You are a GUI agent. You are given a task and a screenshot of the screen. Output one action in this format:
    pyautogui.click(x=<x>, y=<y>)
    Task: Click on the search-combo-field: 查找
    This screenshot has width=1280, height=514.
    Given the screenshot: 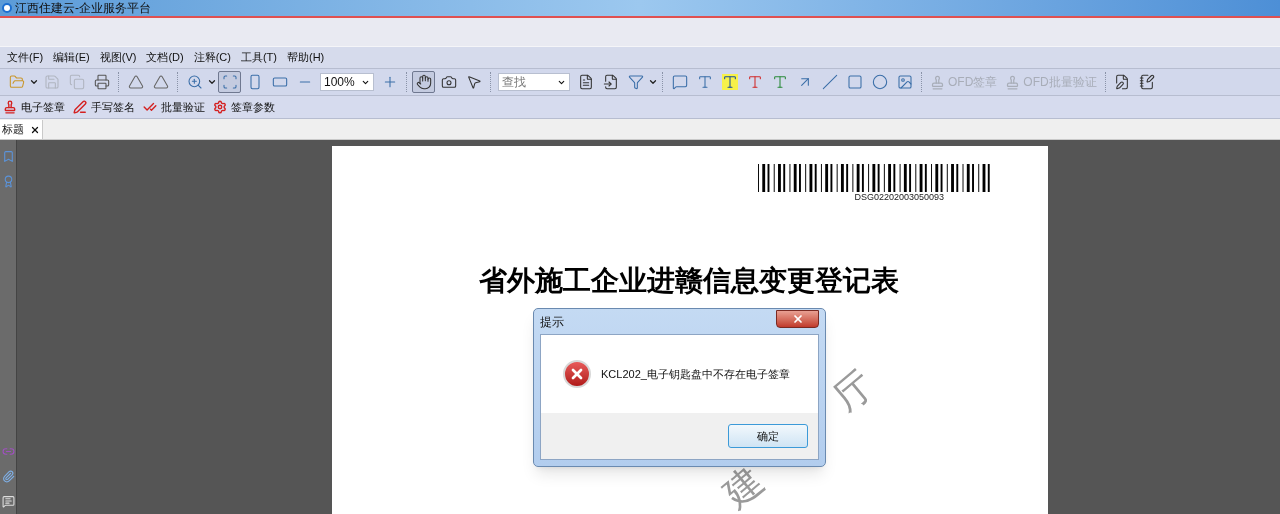 What is the action you would take?
    pyautogui.click(x=534, y=82)
    